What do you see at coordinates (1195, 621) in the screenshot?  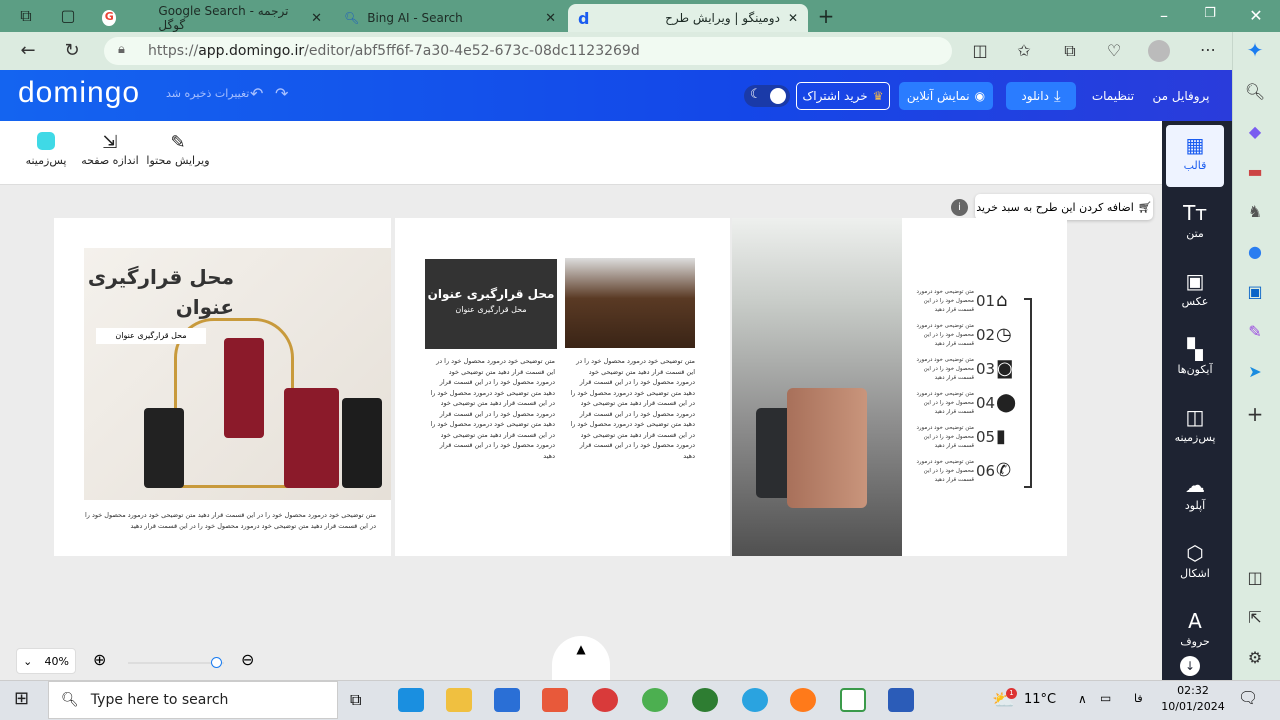 I see `font-icon: A` at bounding box center [1195, 621].